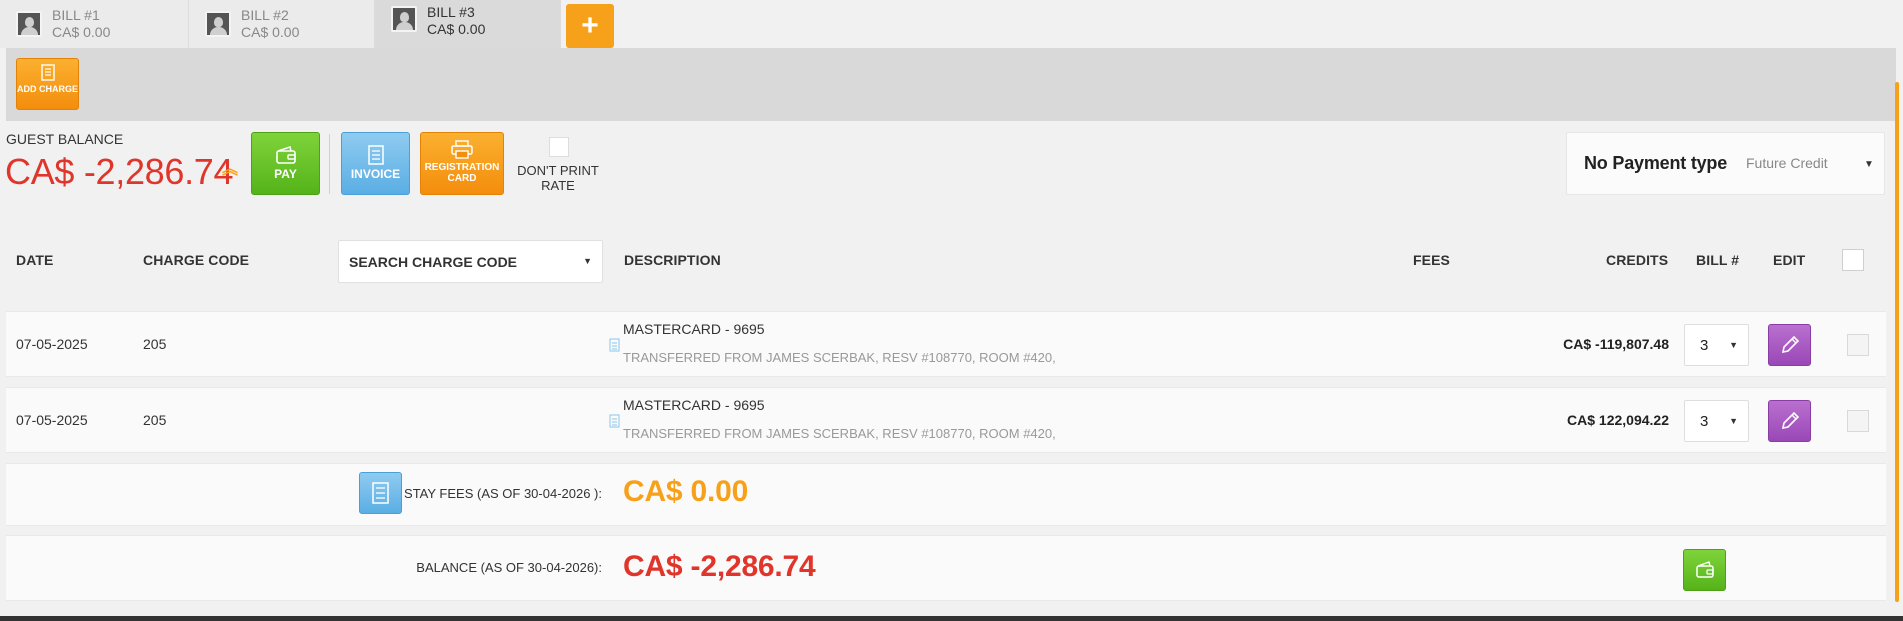  Describe the element at coordinates (1789, 260) in the screenshot. I see `header-edit: EDIT` at that location.